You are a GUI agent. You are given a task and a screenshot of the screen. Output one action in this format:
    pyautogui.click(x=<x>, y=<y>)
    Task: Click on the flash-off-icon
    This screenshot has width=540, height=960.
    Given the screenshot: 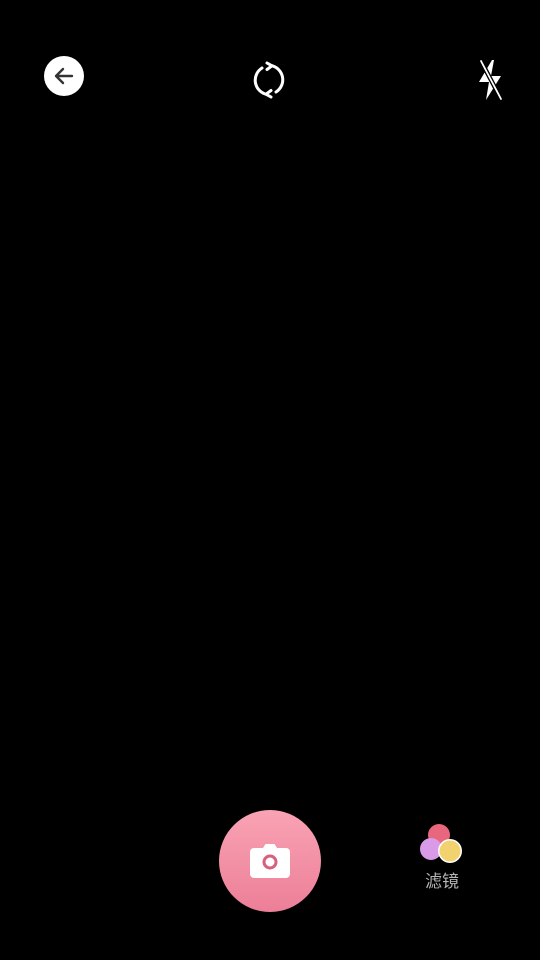 What is the action you would take?
    pyautogui.click(x=491, y=80)
    